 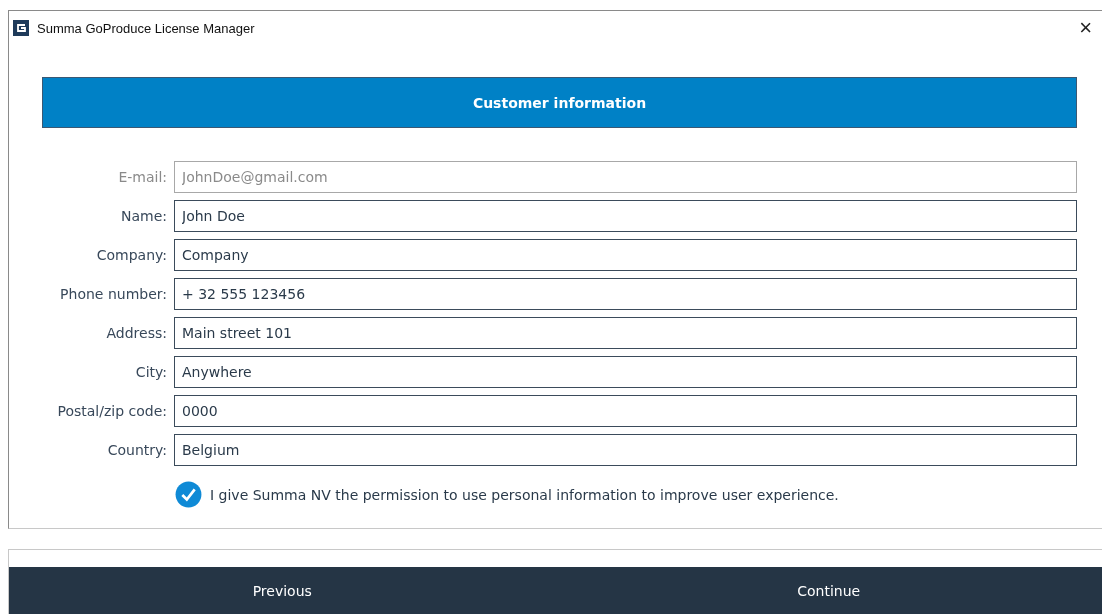 What do you see at coordinates (131, 255) in the screenshot?
I see `field-label: Company:` at bounding box center [131, 255].